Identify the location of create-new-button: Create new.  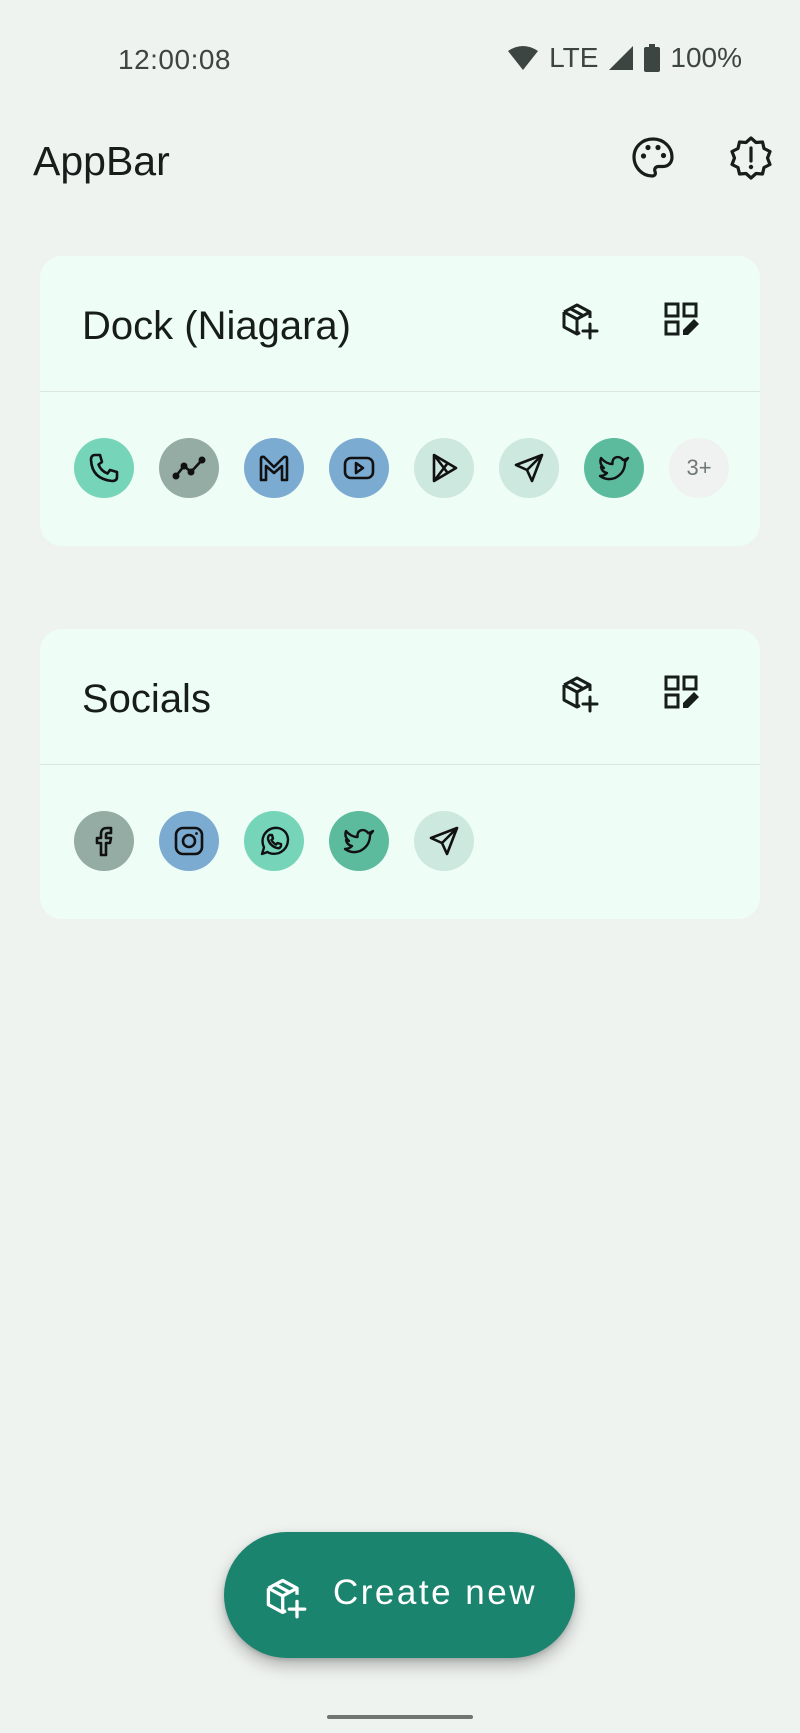
(399, 1595).